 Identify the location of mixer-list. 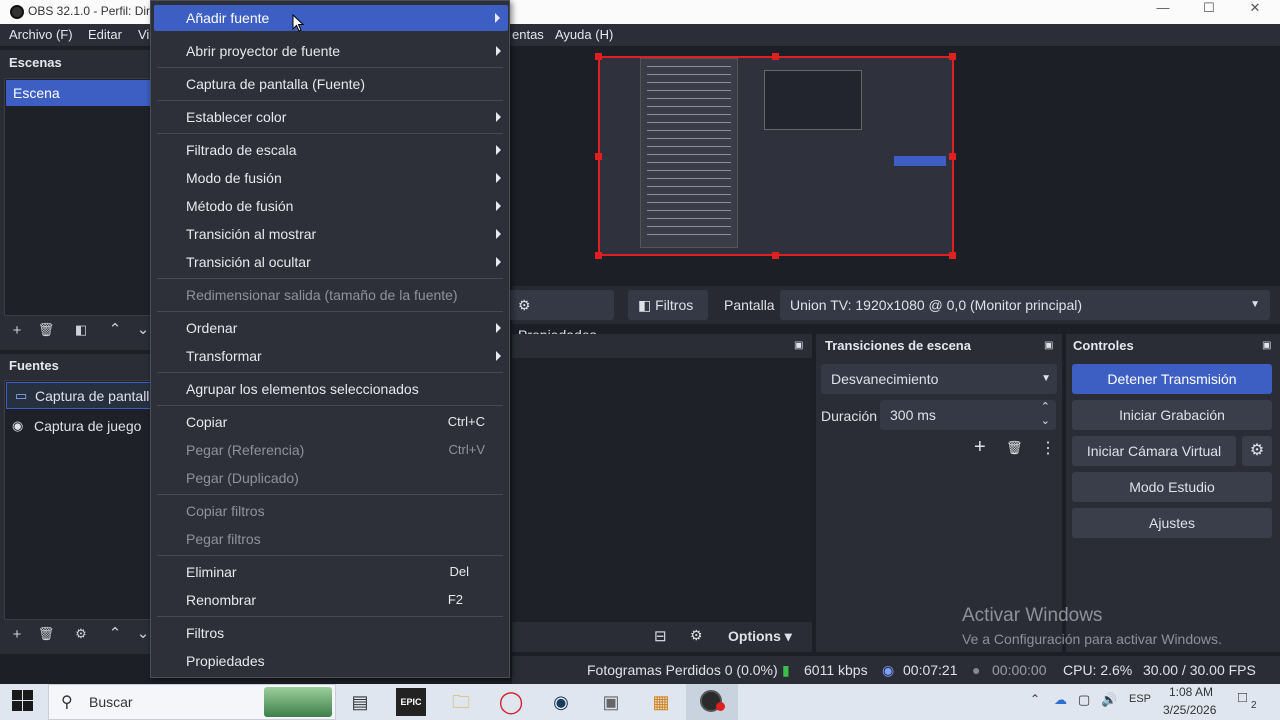
(662, 490).